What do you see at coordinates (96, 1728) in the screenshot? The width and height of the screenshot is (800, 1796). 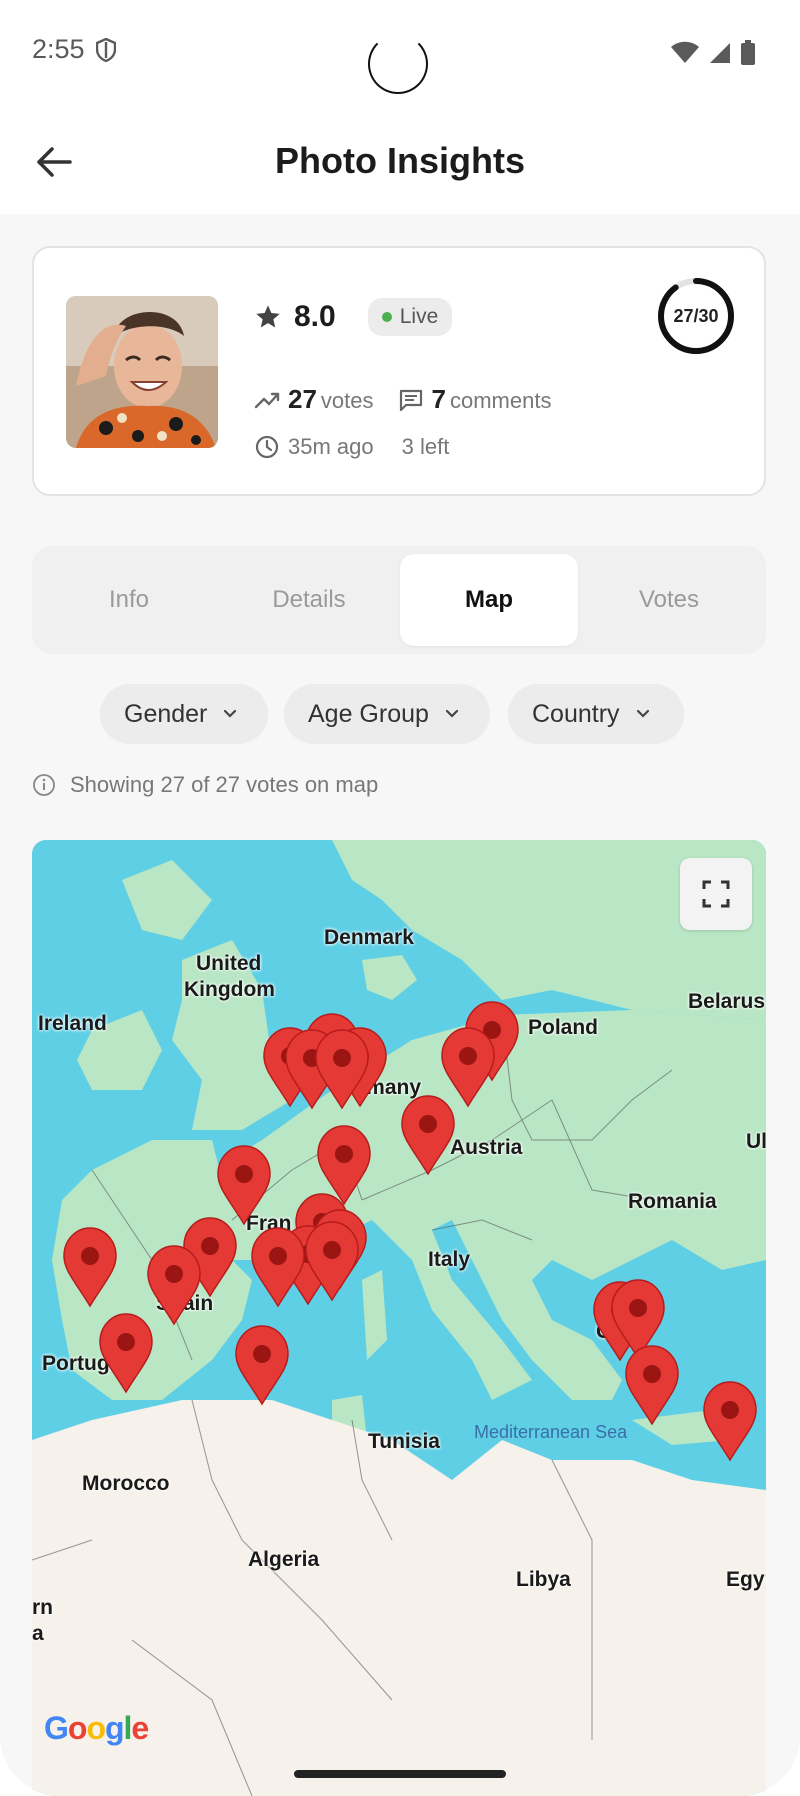 I see `google-logo: Google` at bounding box center [96, 1728].